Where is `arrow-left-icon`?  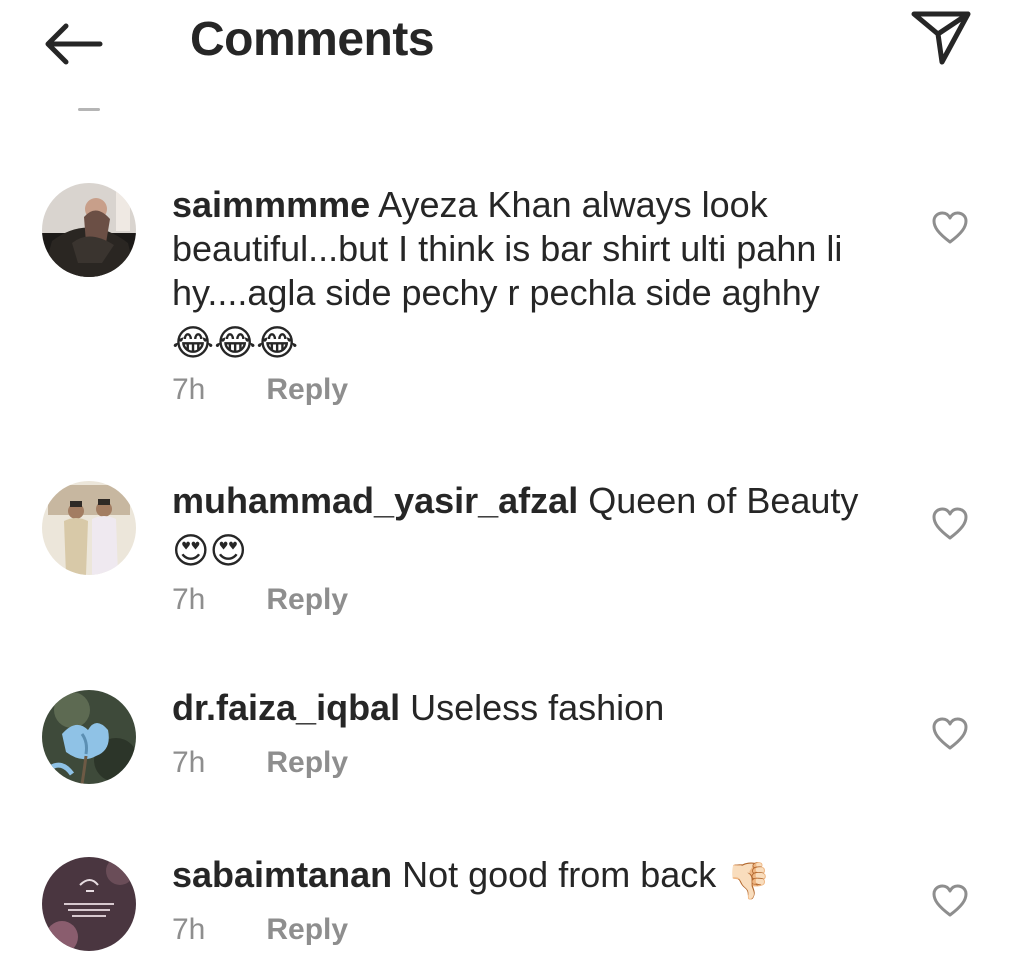
arrow-left-icon is located at coordinates (74, 44).